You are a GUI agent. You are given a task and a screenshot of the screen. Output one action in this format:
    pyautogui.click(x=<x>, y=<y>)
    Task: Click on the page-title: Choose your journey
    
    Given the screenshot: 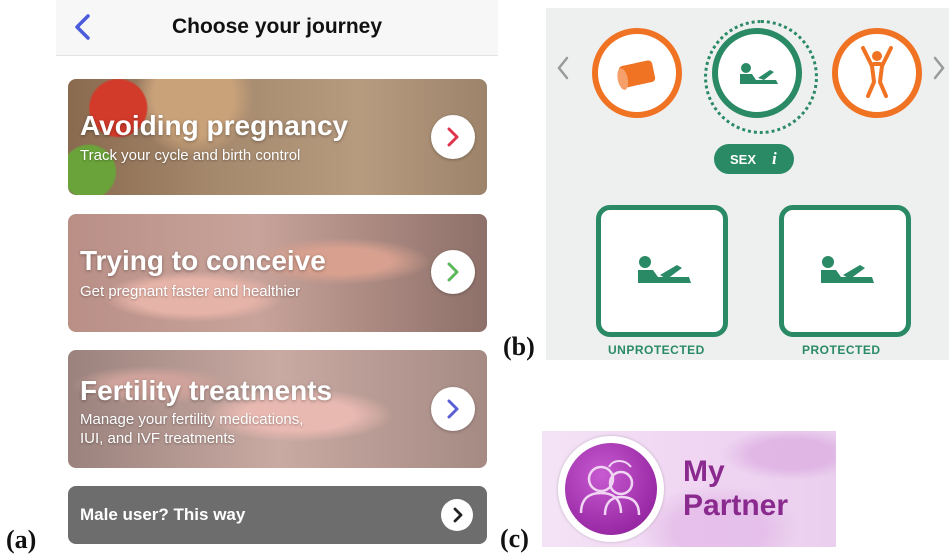 What is the action you would take?
    pyautogui.click(x=277, y=26)
    